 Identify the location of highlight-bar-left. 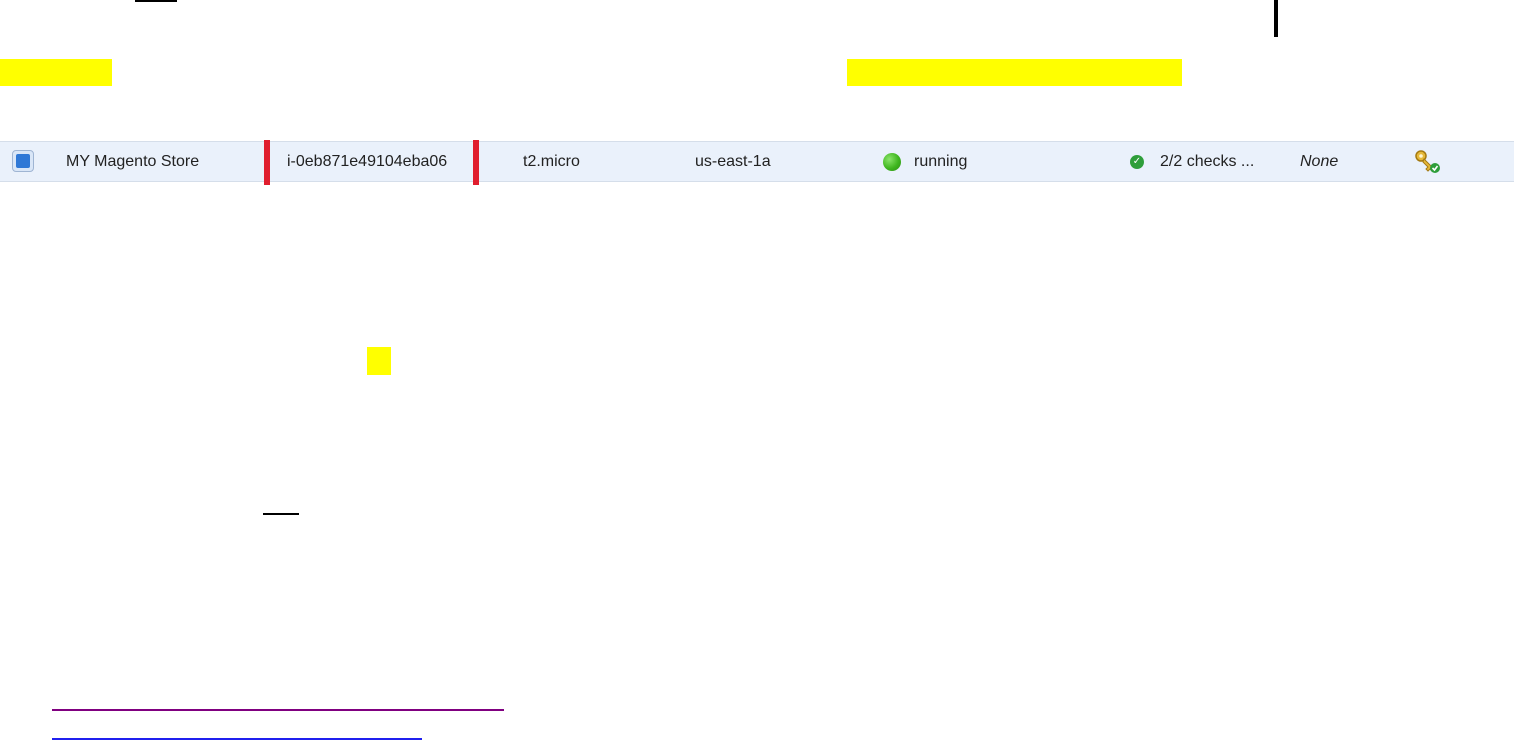
(267, 162).